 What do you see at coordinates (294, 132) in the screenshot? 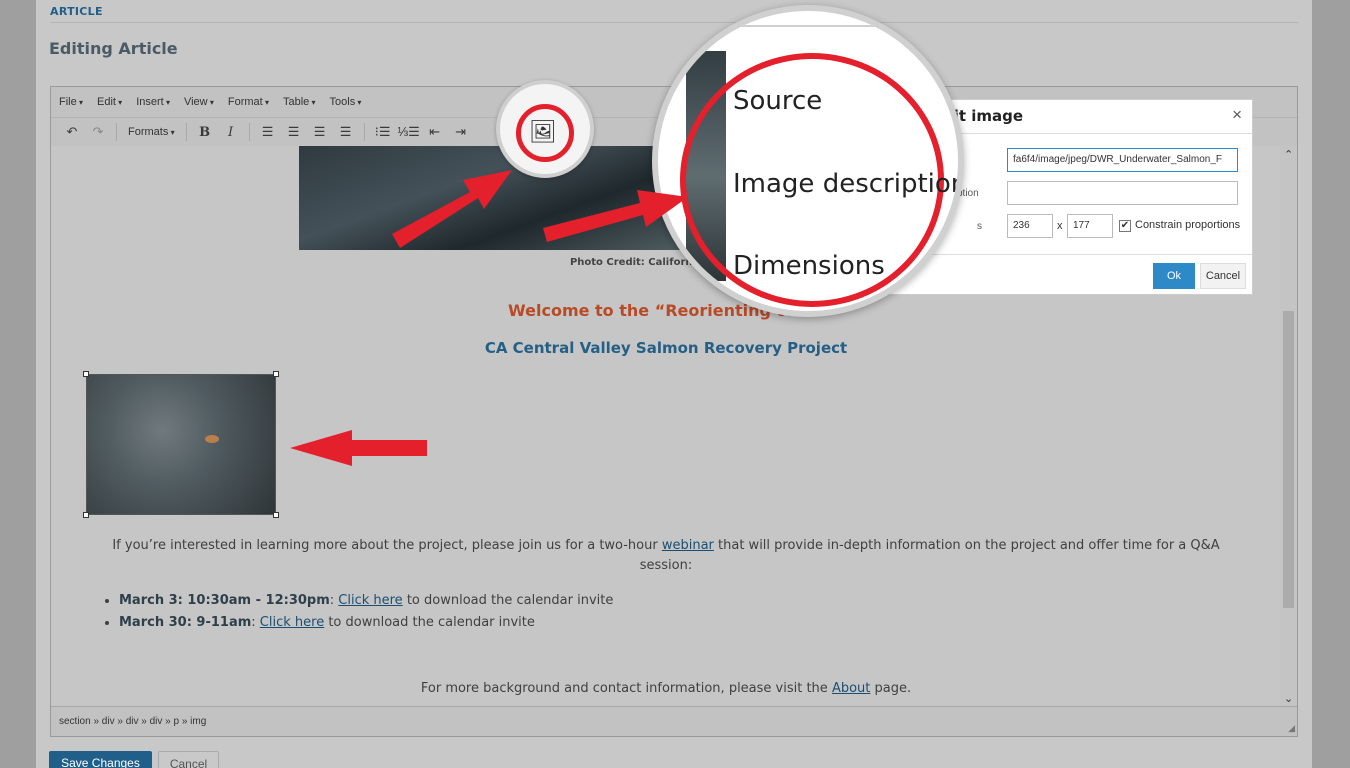
I see `align-center-icon: ☰` at bounding box center [294, 132].